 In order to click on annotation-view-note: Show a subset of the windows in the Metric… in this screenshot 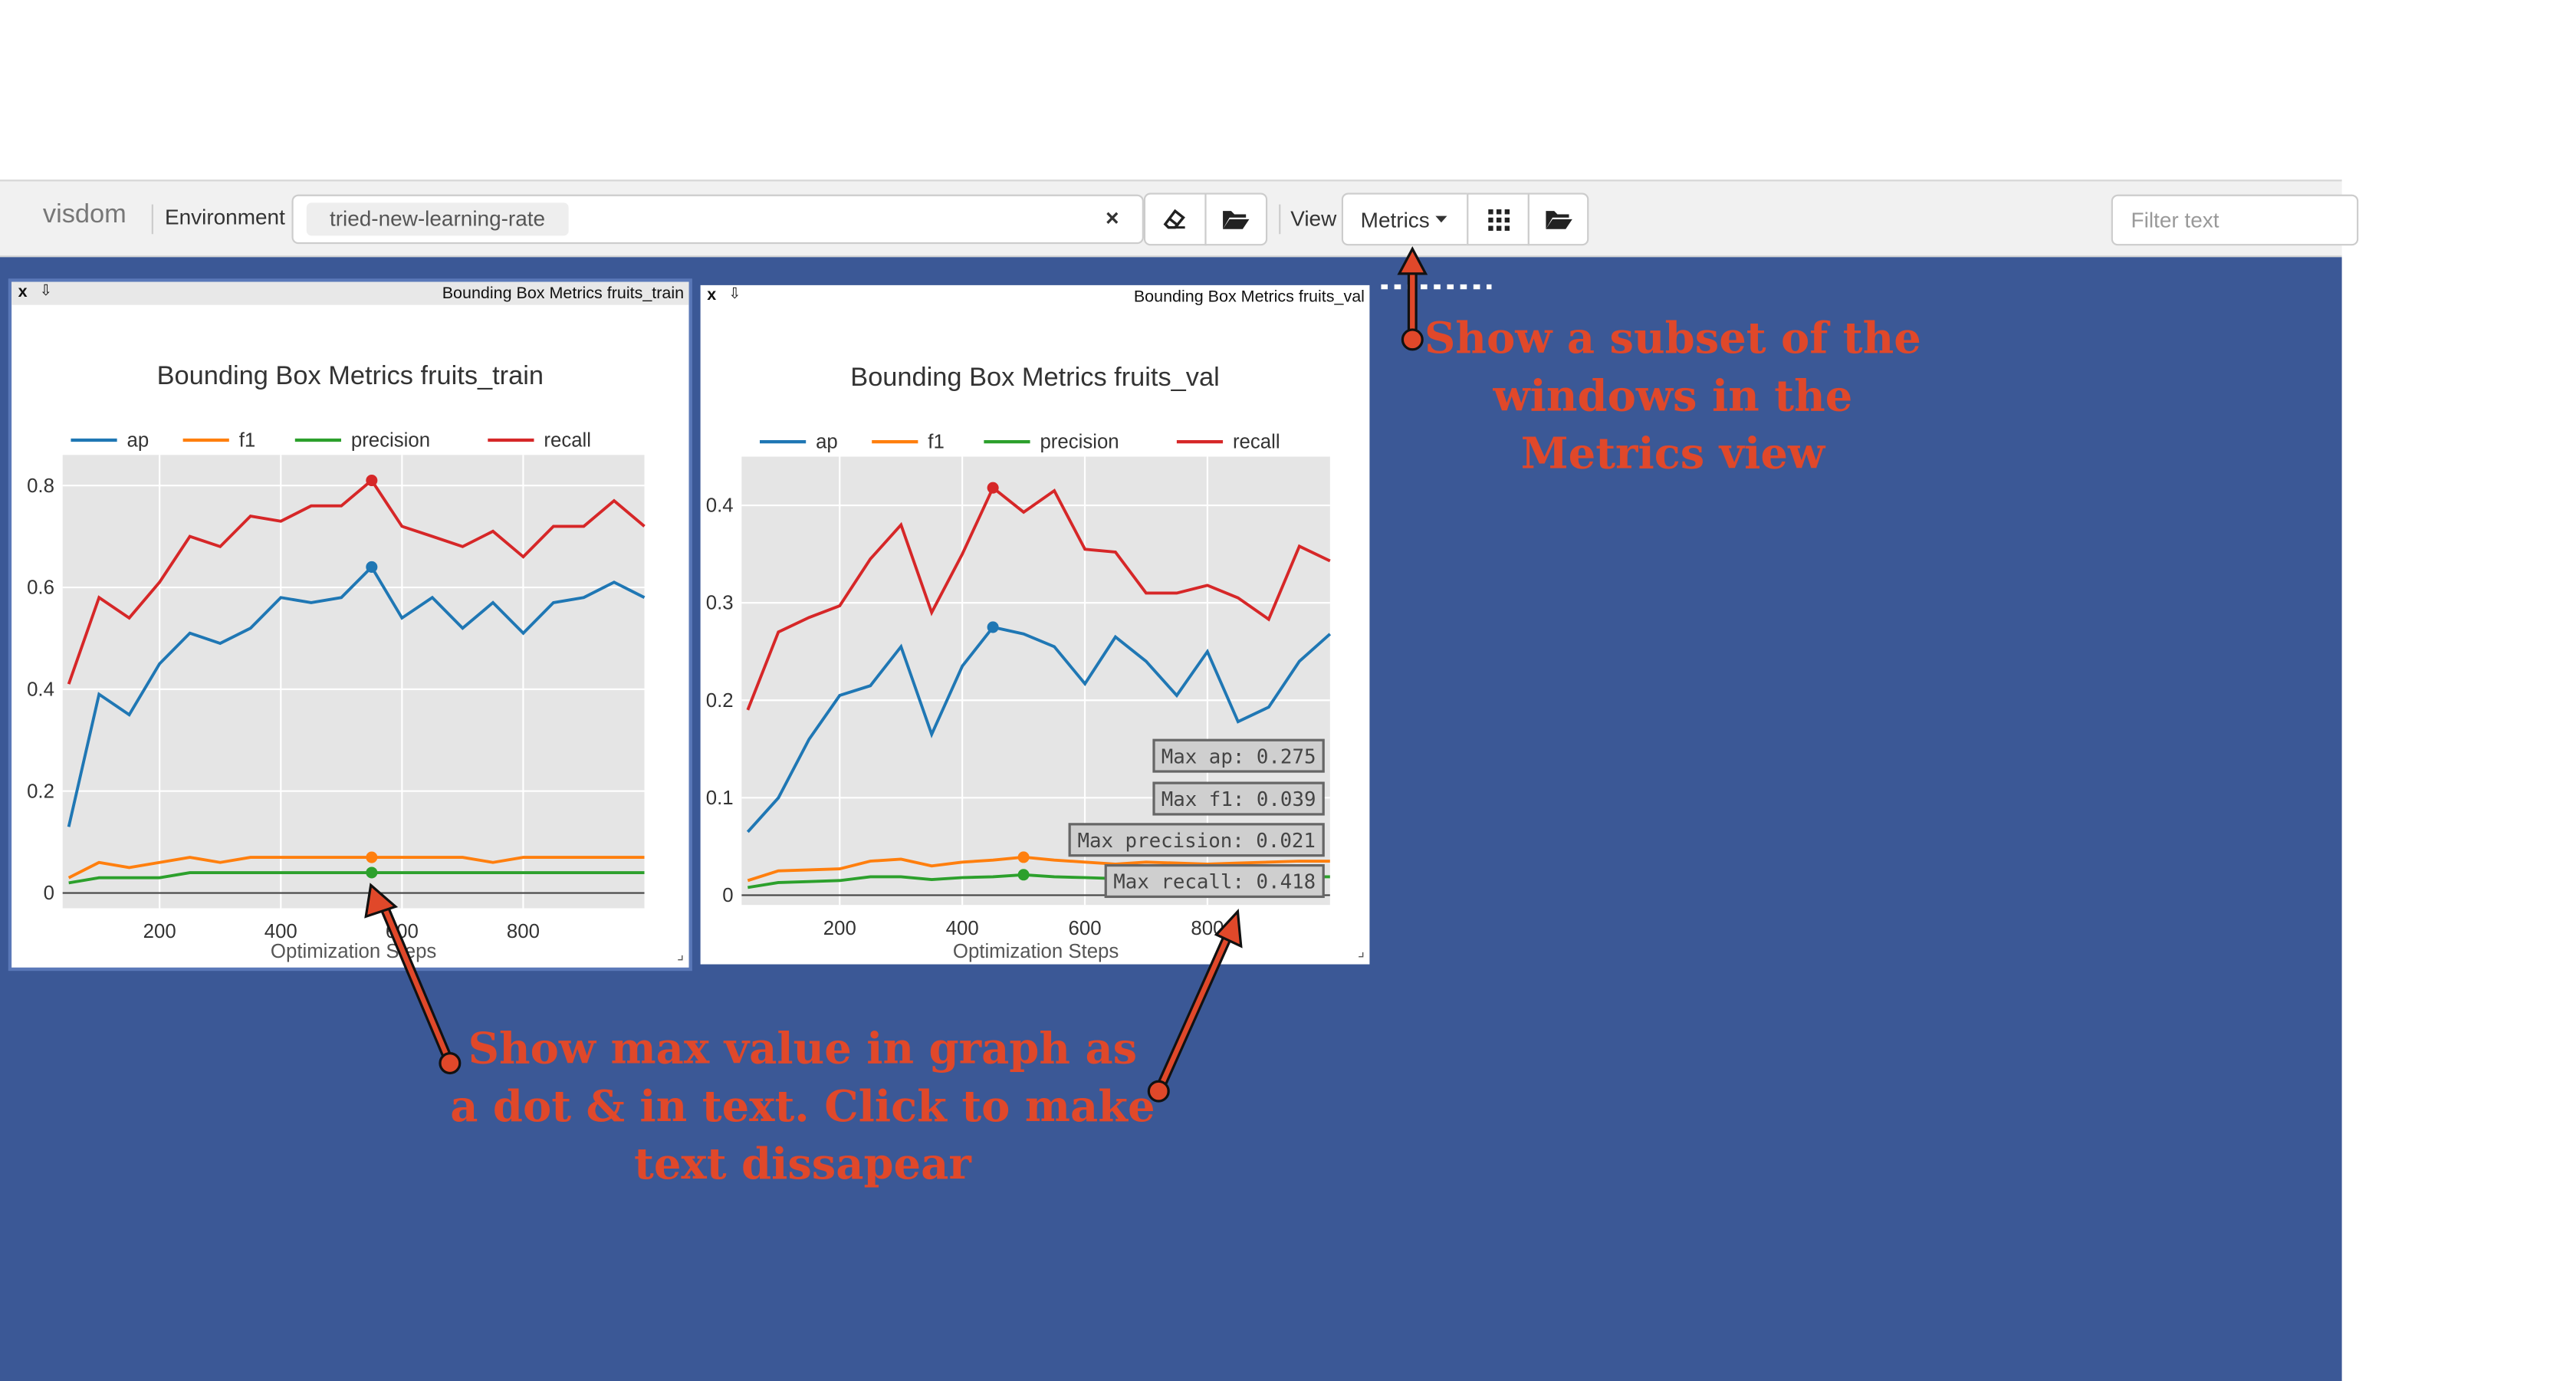, I will do `click(1673, 398)`.